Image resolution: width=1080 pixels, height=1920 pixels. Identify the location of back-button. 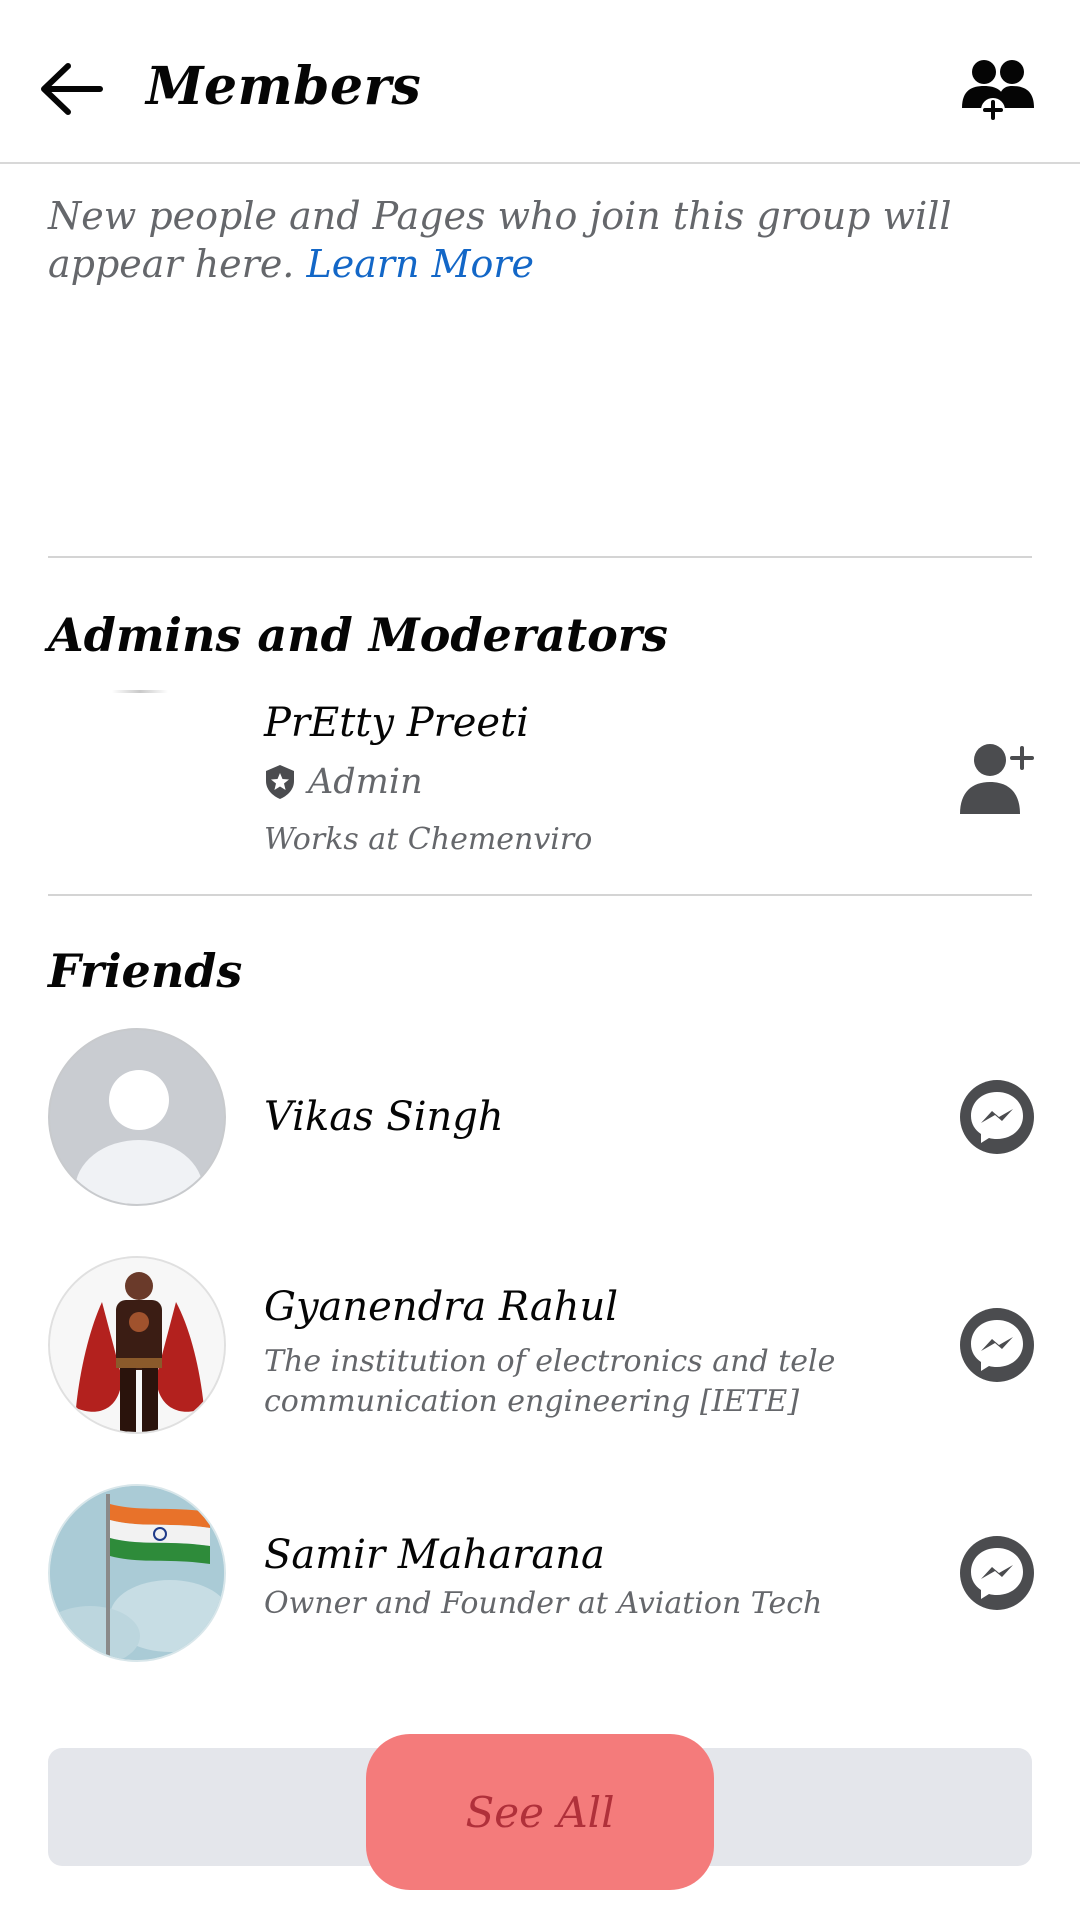
(71, 89).